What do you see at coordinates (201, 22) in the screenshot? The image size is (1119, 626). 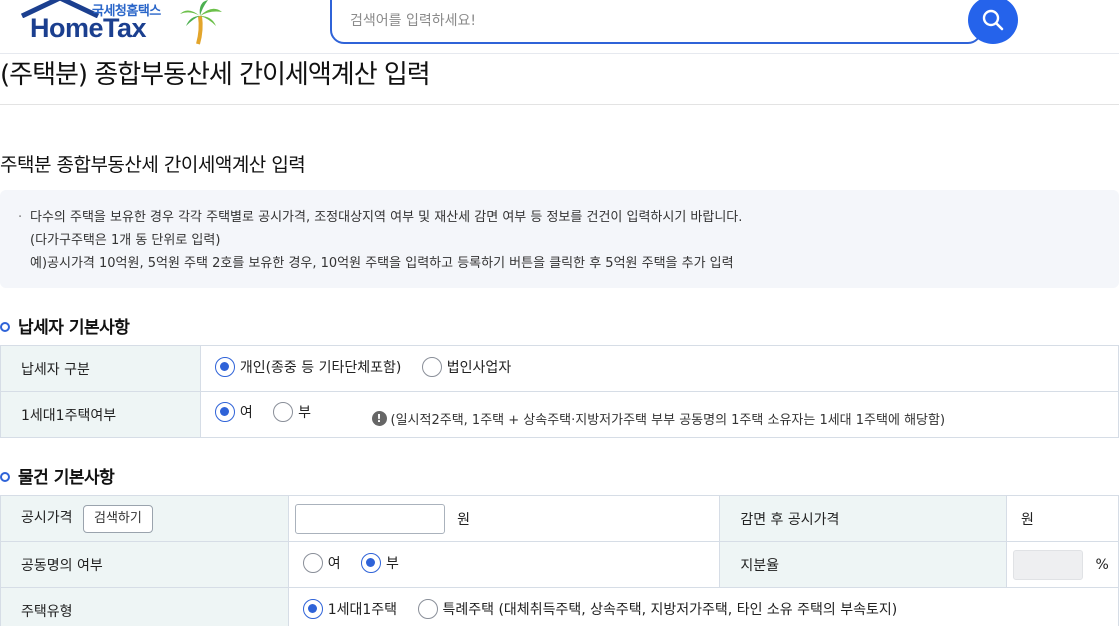 I see `palm-tree-icon` at bounding box center [201, 22].